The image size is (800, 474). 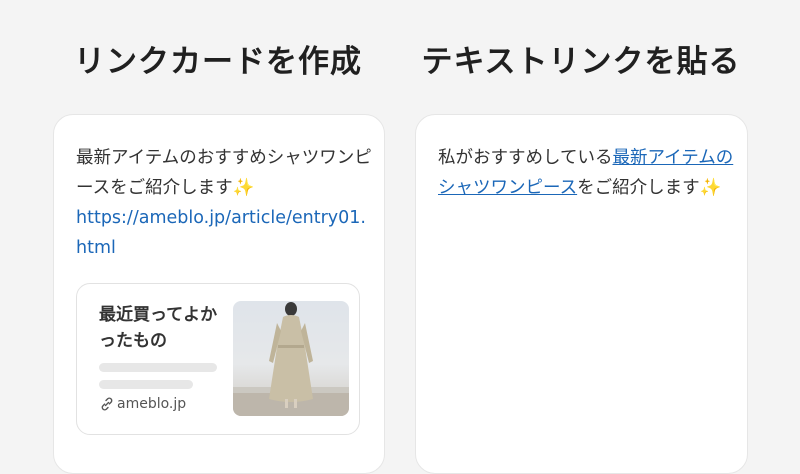 I want to click on message-suffix: をご紹介します, so click(x=638, y=188).